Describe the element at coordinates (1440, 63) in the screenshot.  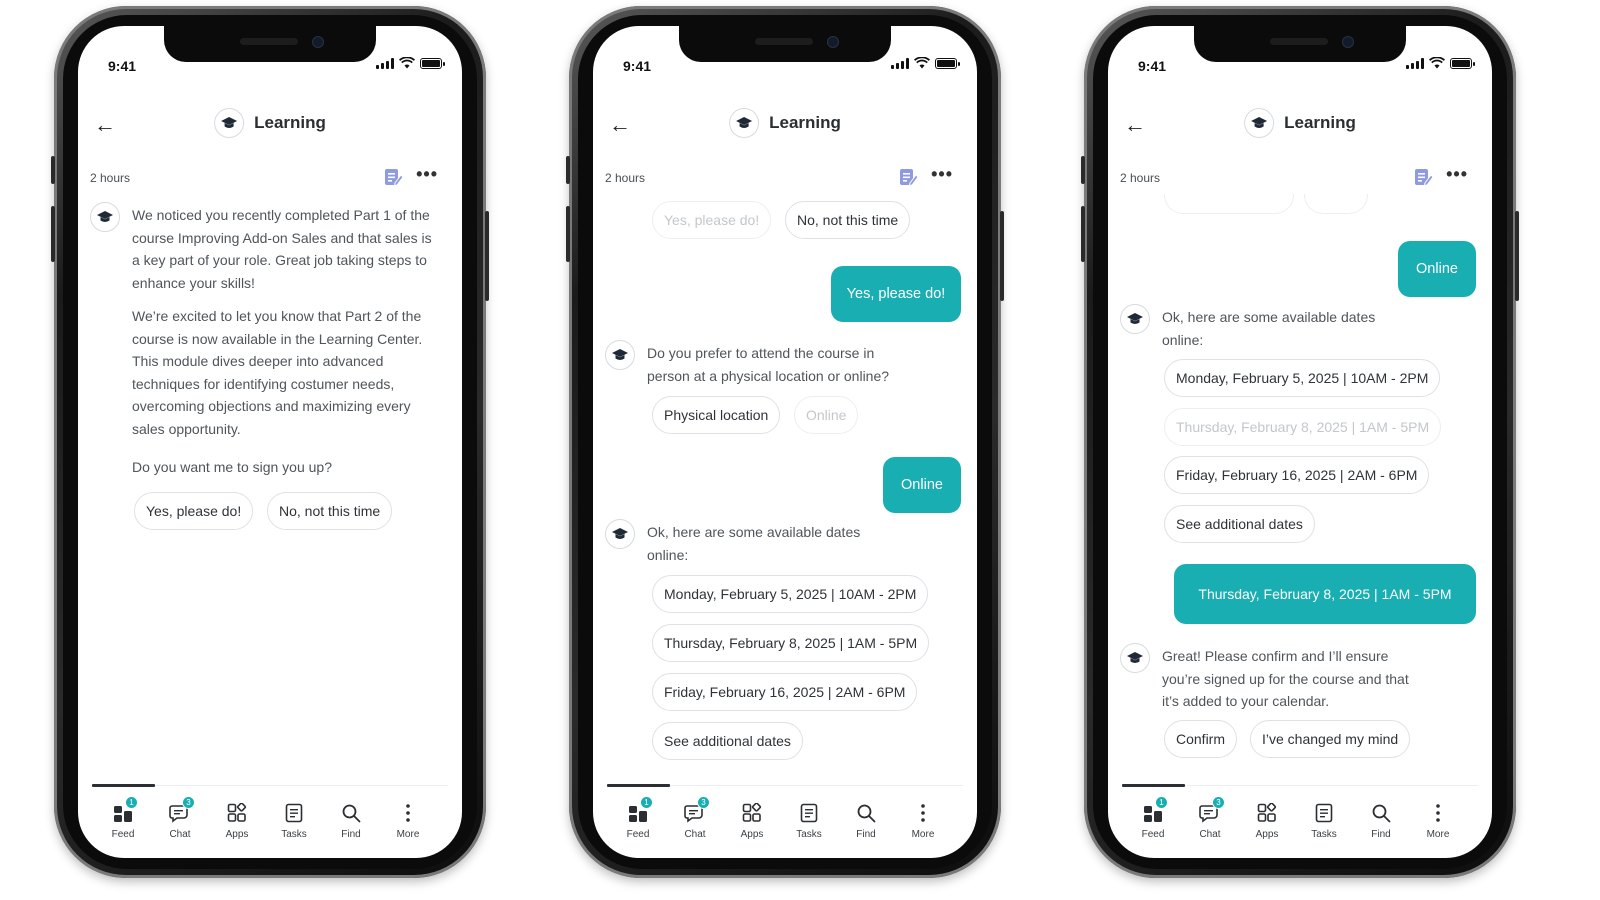
I see `status-icons` at that location.